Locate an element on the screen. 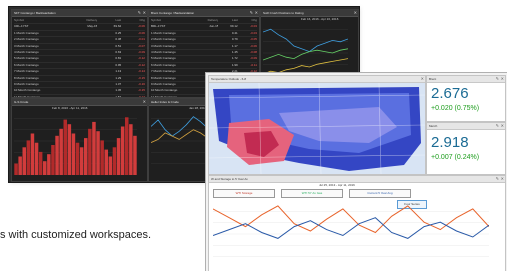 This screenshot has width=507, height=271. symbol-cell: 8 Month Contango is located at coordinates (163, 77).